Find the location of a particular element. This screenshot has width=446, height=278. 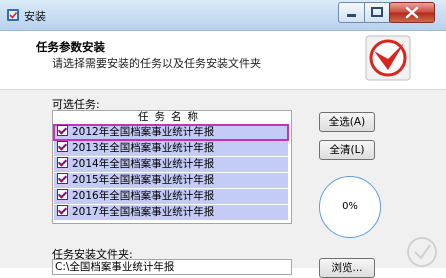

window-title: 安装 is located at coordinates (35, 16).